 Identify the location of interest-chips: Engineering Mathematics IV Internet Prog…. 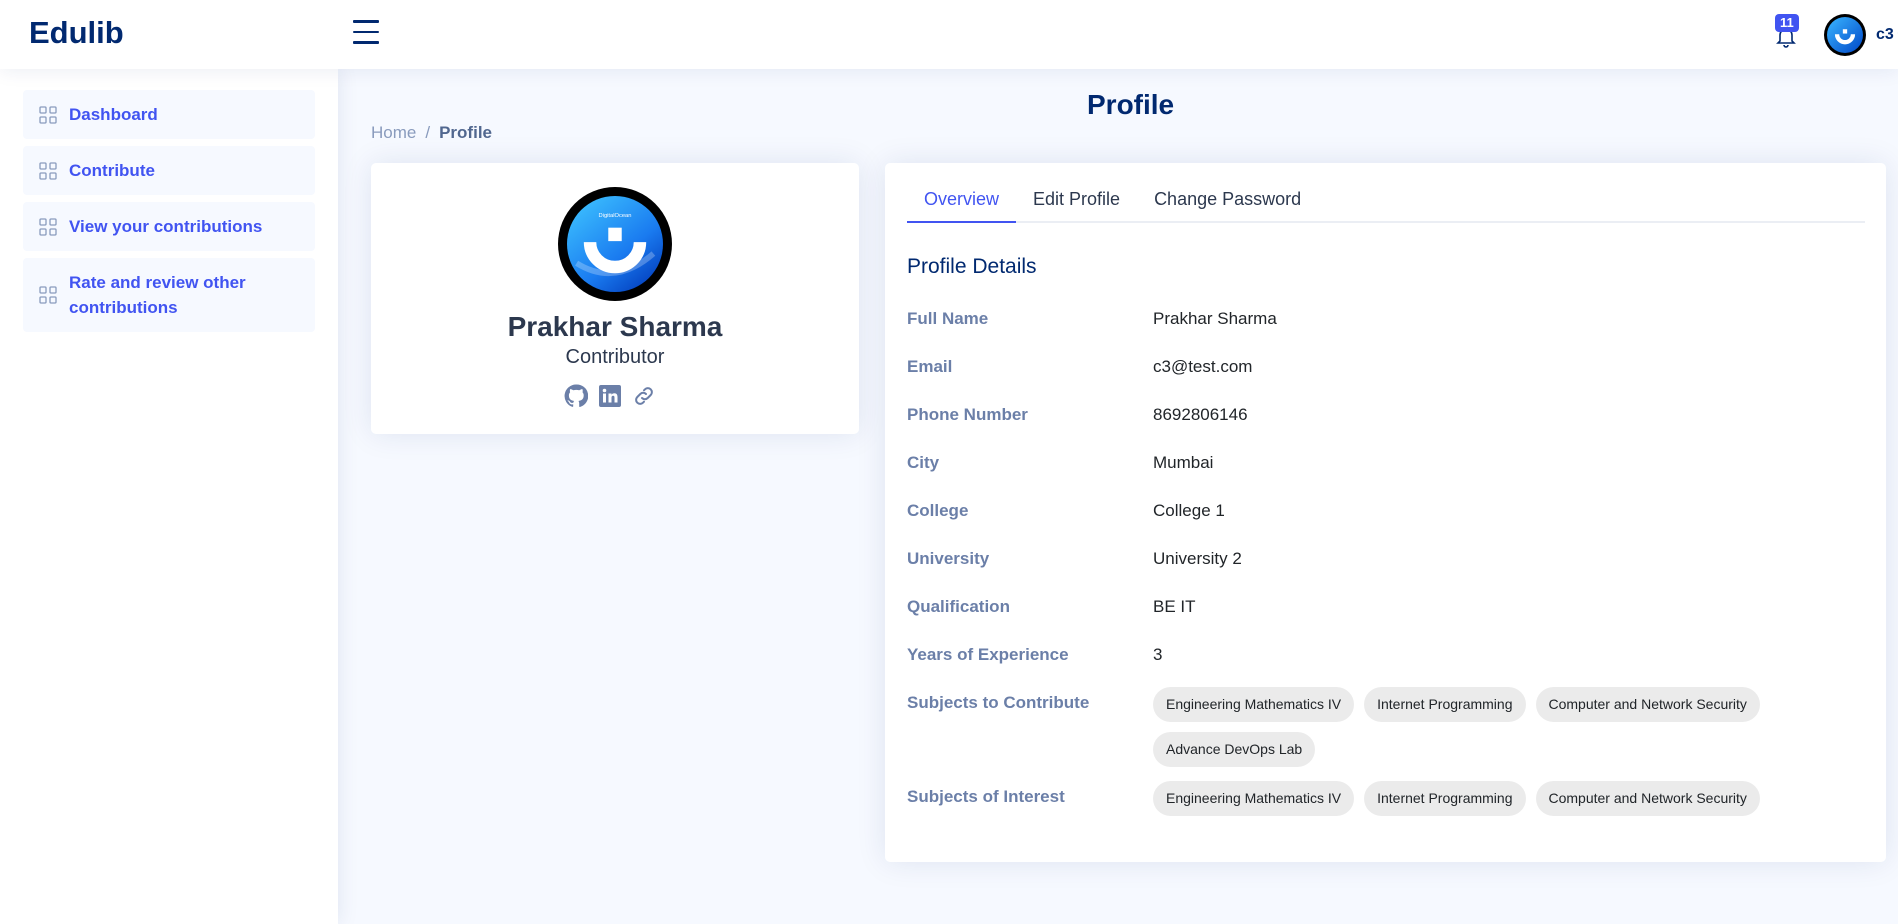
(1463, 798).